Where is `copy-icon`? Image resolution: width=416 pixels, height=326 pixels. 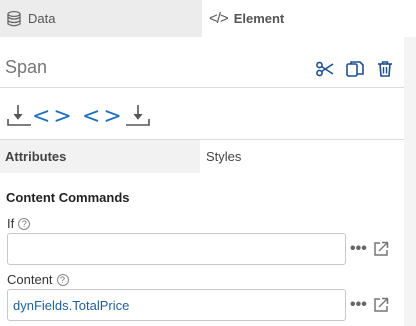 copy-icon is located at coordinates (355, 69).